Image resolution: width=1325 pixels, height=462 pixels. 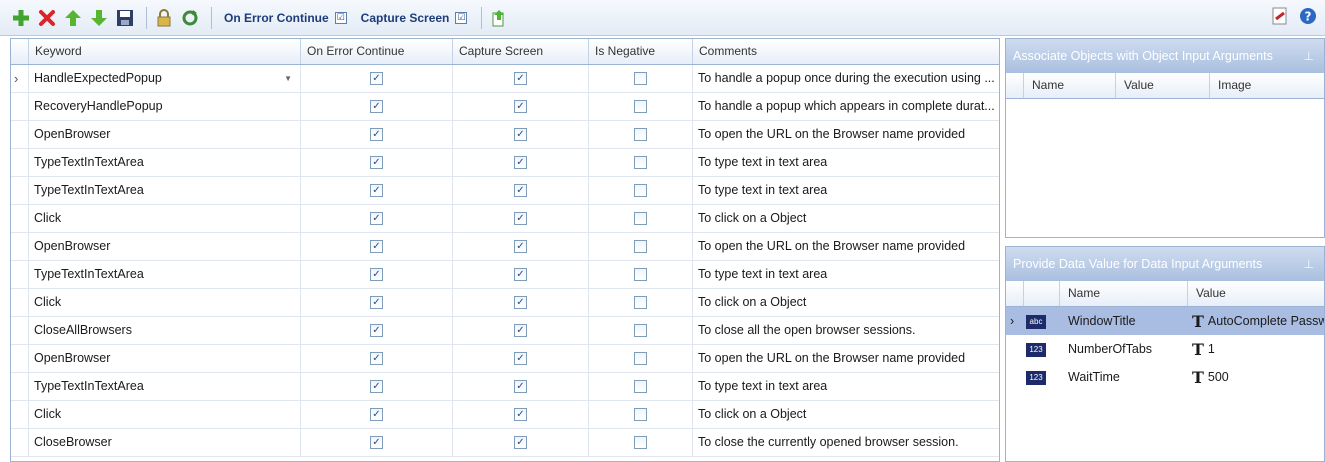 I want to click on column-header-value: Value, so click(x=1163, y=85).